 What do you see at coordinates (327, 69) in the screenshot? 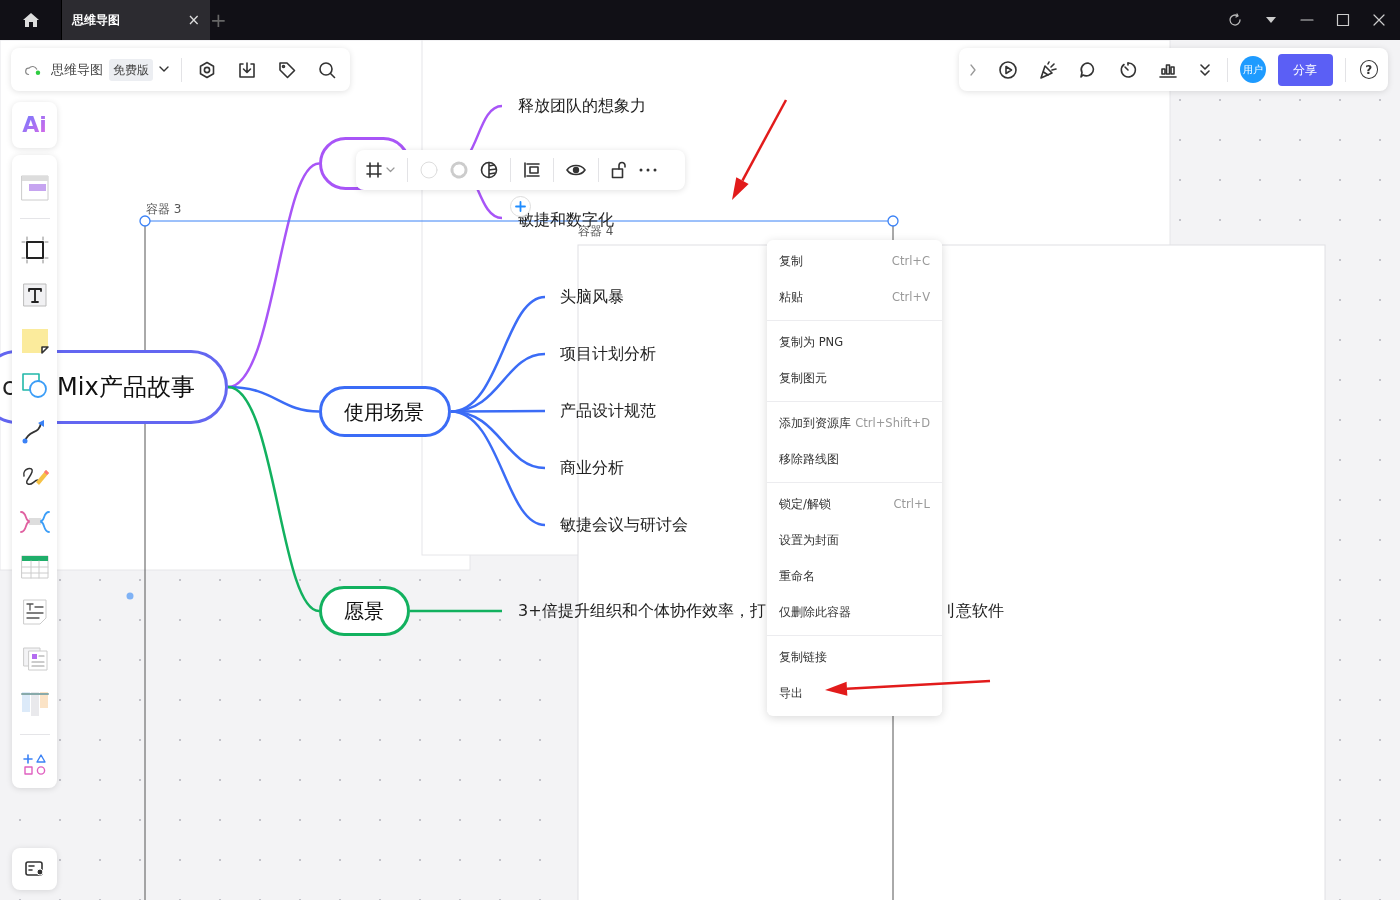
I see `search-icon` at bounding box center [327, 69].